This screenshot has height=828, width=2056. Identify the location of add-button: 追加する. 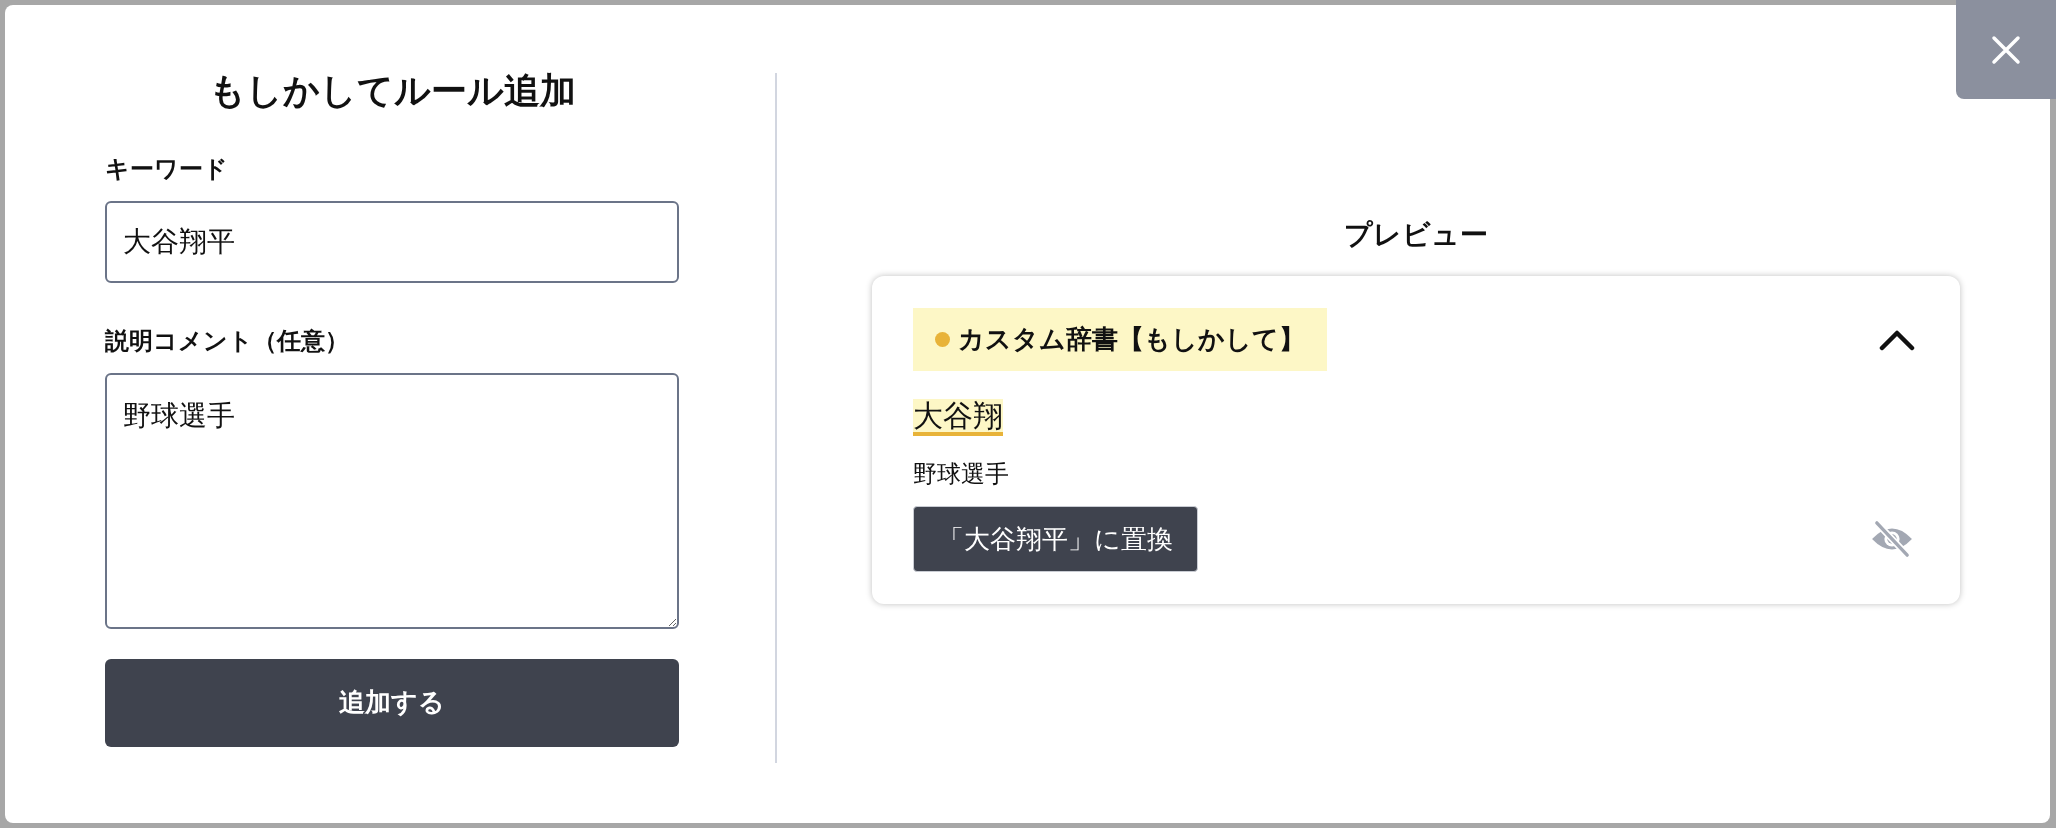
(392, 702).